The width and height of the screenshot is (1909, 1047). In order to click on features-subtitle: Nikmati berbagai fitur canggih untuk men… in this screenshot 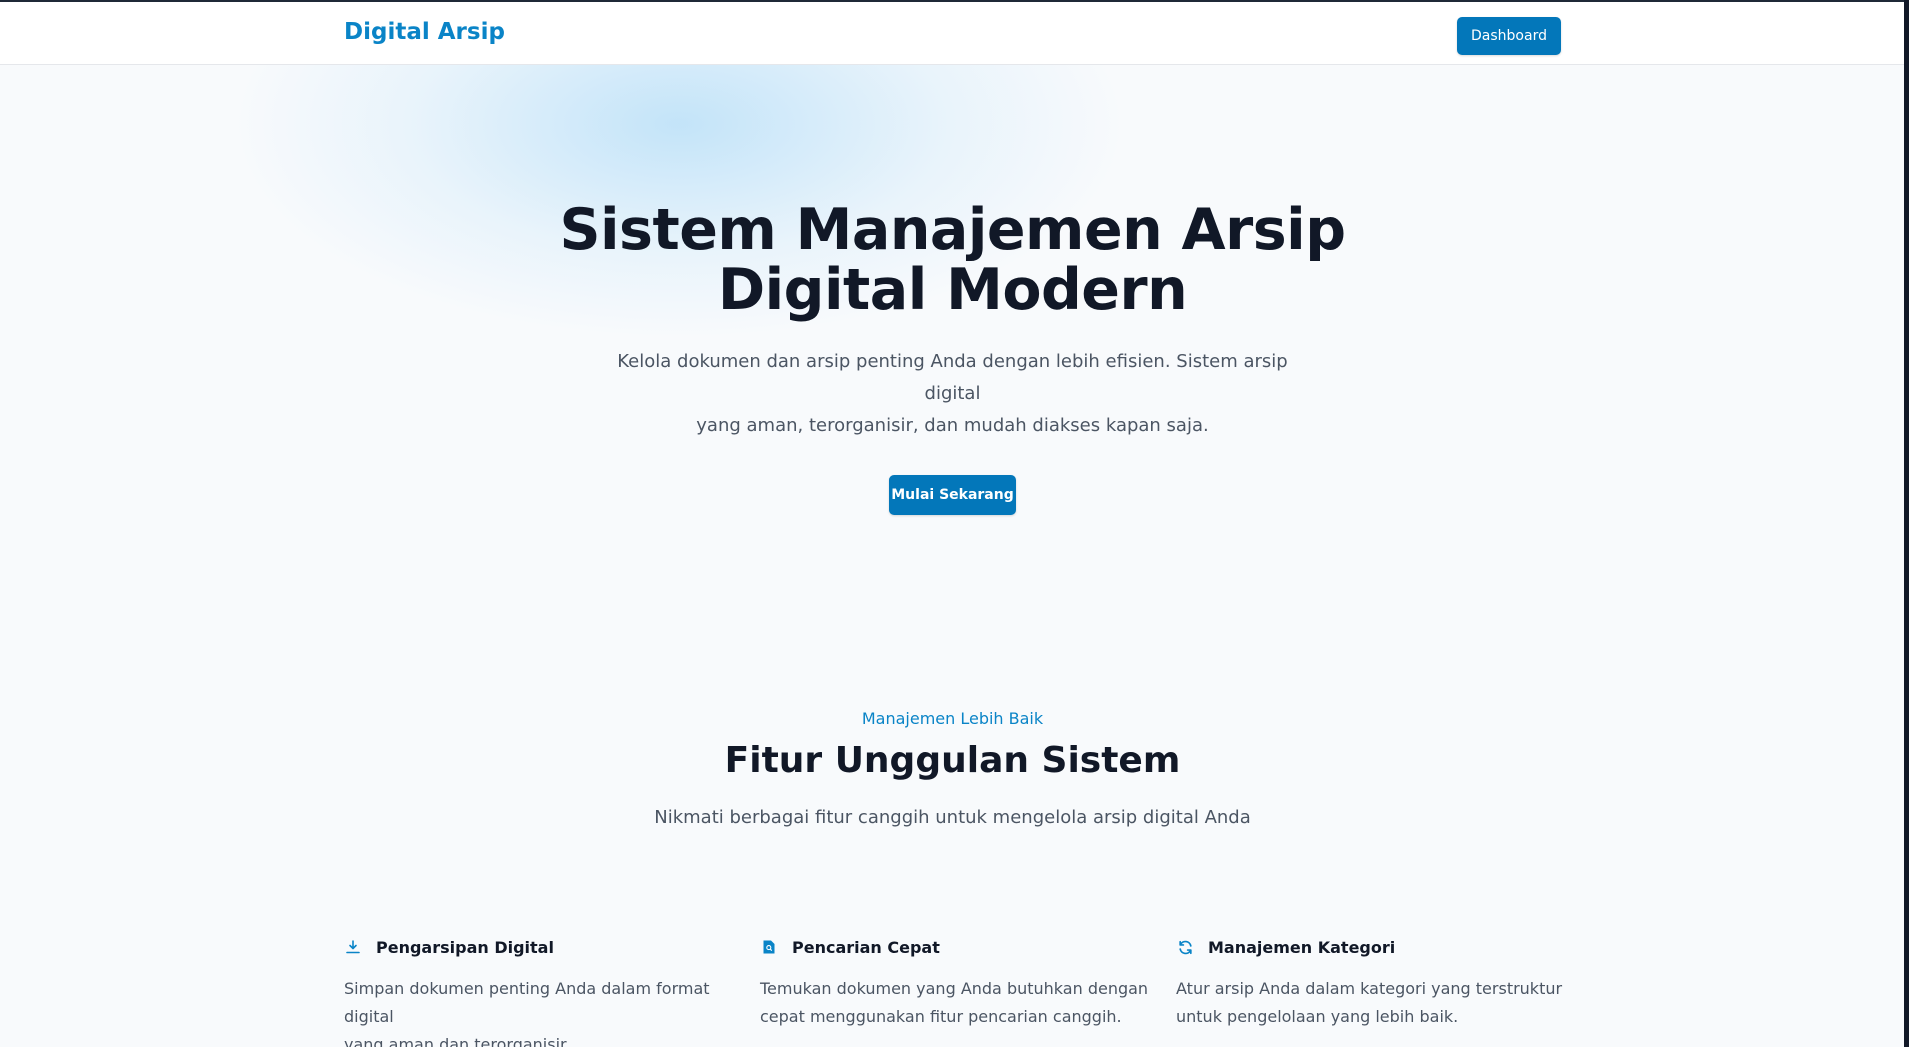, I will do `click(952, 817)`.